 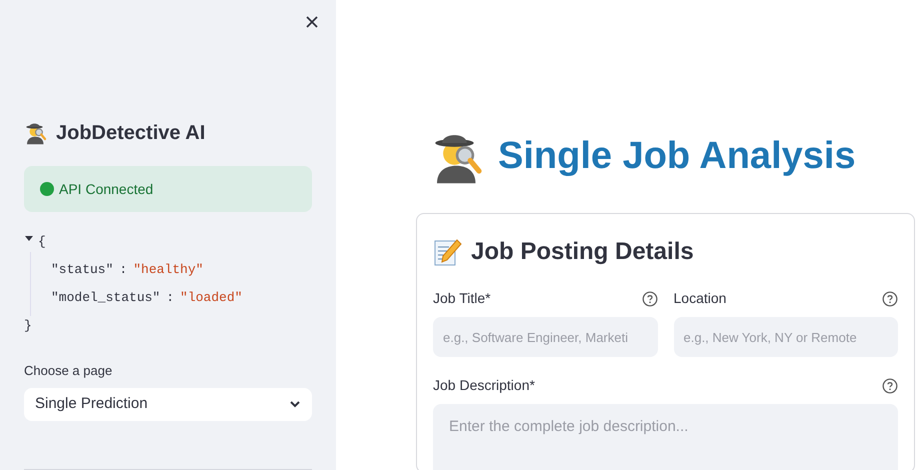 I want to click on memo-icon, so click(x=448, y=252).